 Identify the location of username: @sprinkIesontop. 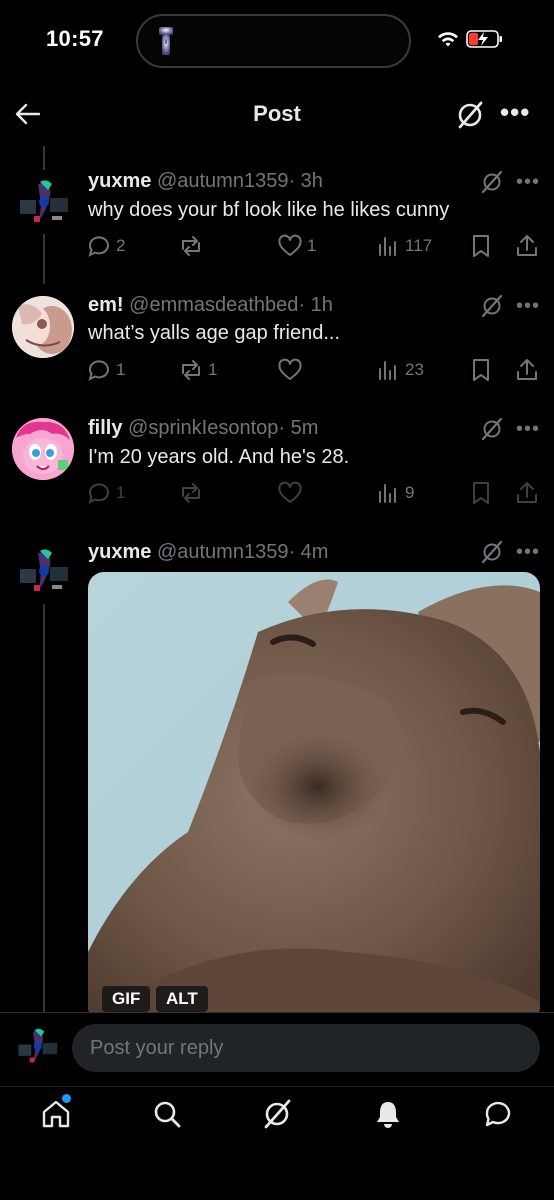
(203, 428).